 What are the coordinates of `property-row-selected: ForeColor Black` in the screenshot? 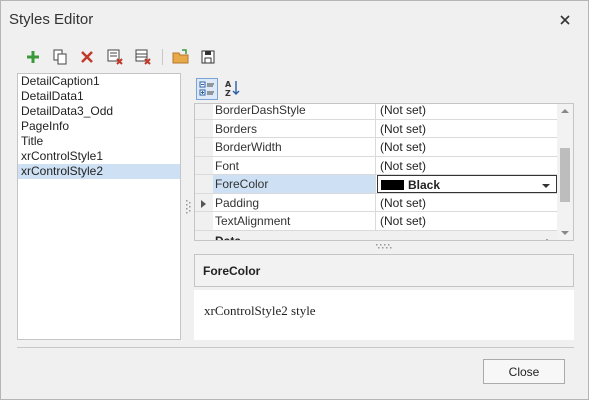 It's located at (376, 184).